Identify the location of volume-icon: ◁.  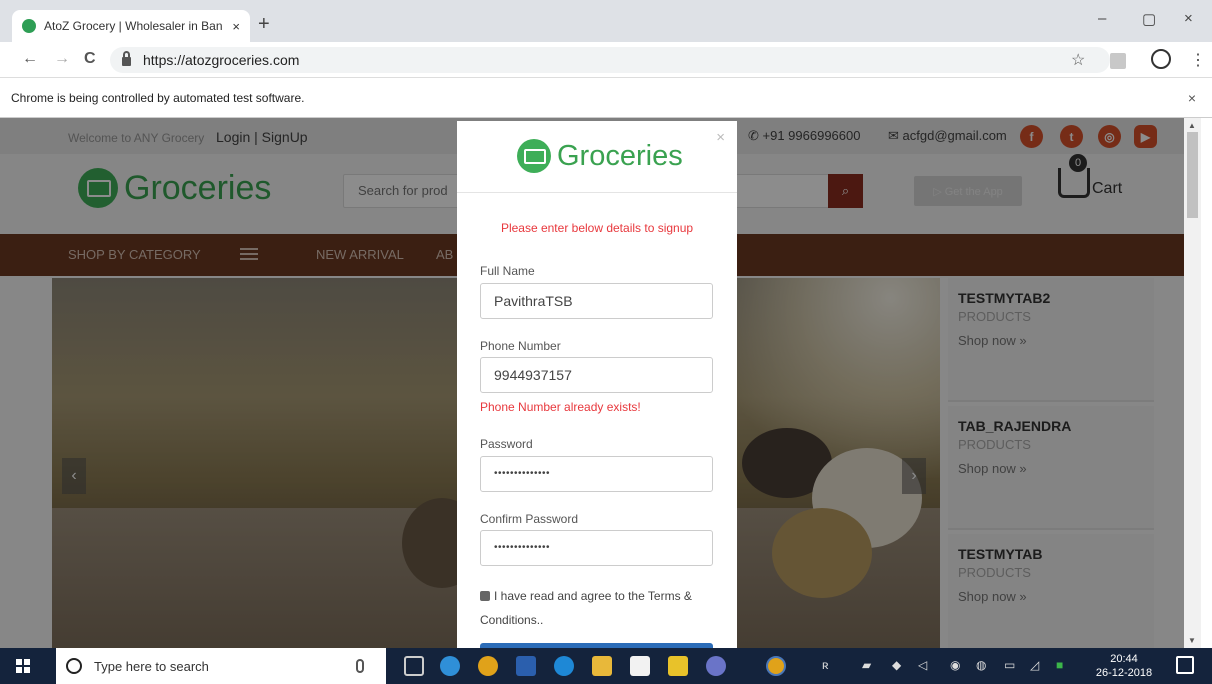
(922, 665).